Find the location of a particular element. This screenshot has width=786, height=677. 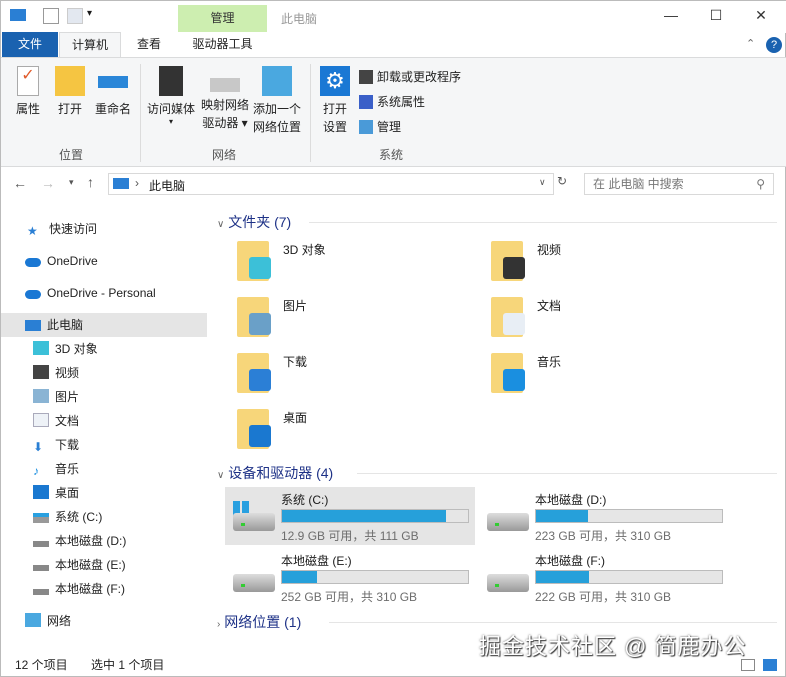

nav-onedrive-personal: OneDrive - Personal is located at coordinates (104, 293).